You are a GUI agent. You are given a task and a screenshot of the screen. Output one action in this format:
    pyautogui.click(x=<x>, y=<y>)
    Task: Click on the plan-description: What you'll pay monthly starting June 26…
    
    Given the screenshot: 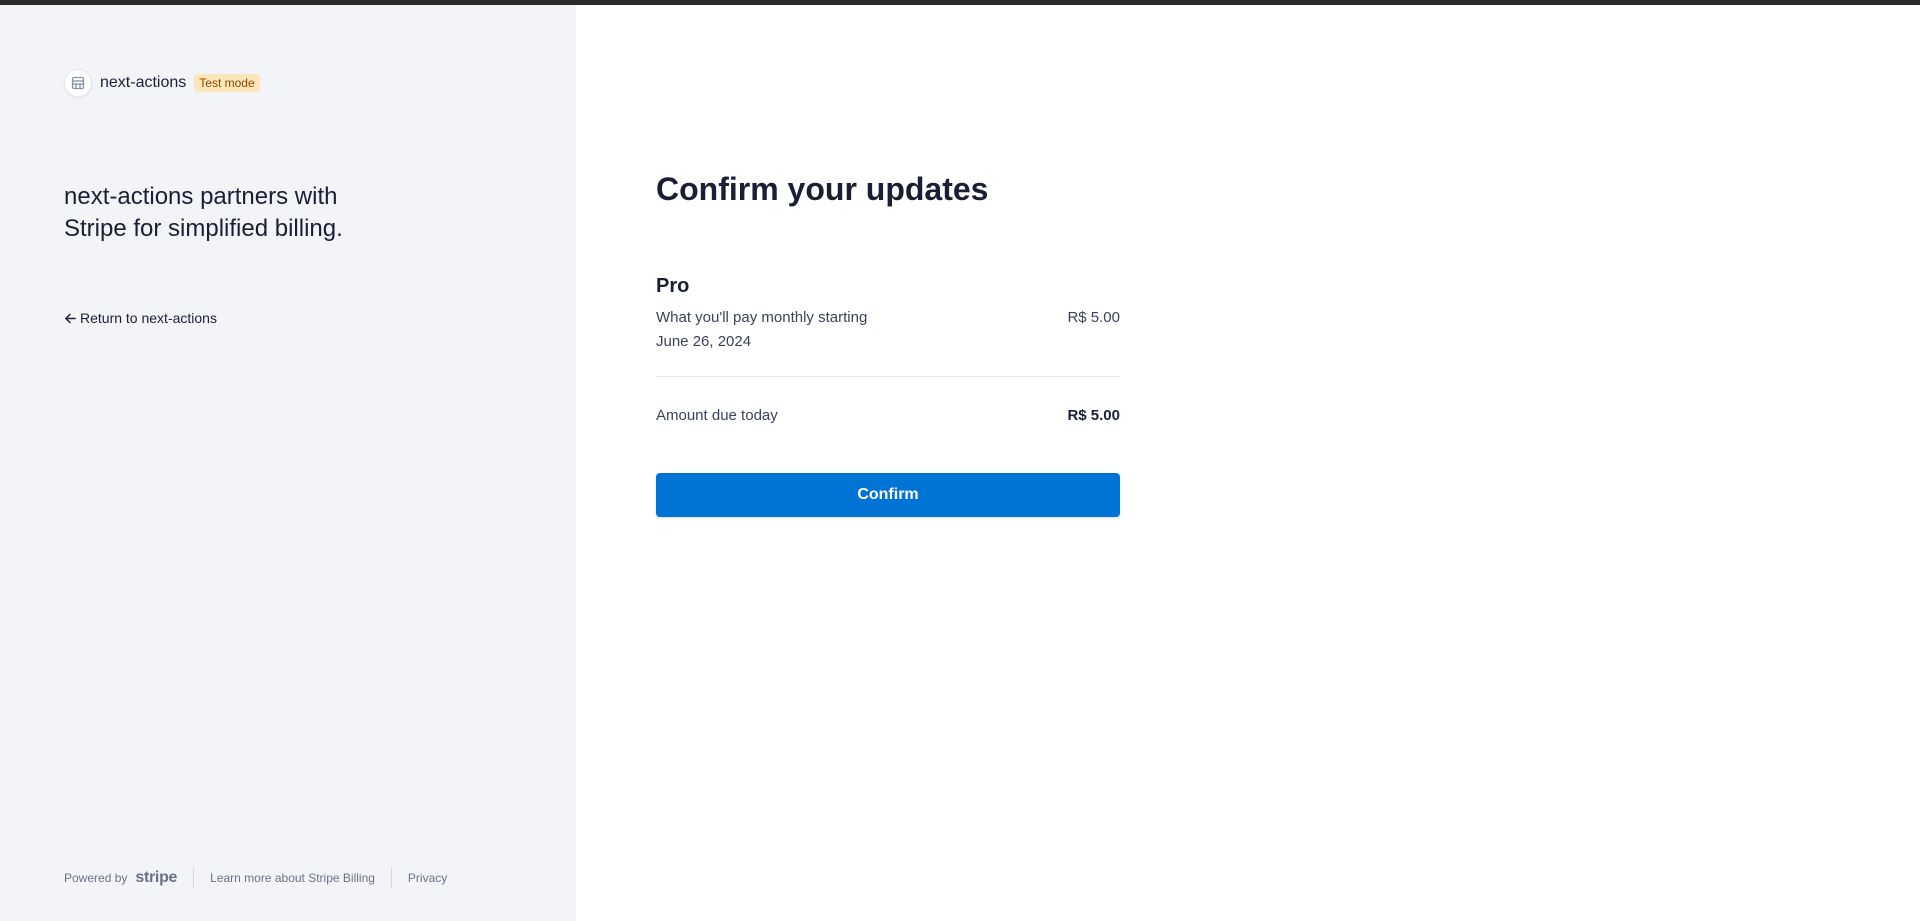 What is the action you would take?
    pyautogui.click(x=762, y=329)
    